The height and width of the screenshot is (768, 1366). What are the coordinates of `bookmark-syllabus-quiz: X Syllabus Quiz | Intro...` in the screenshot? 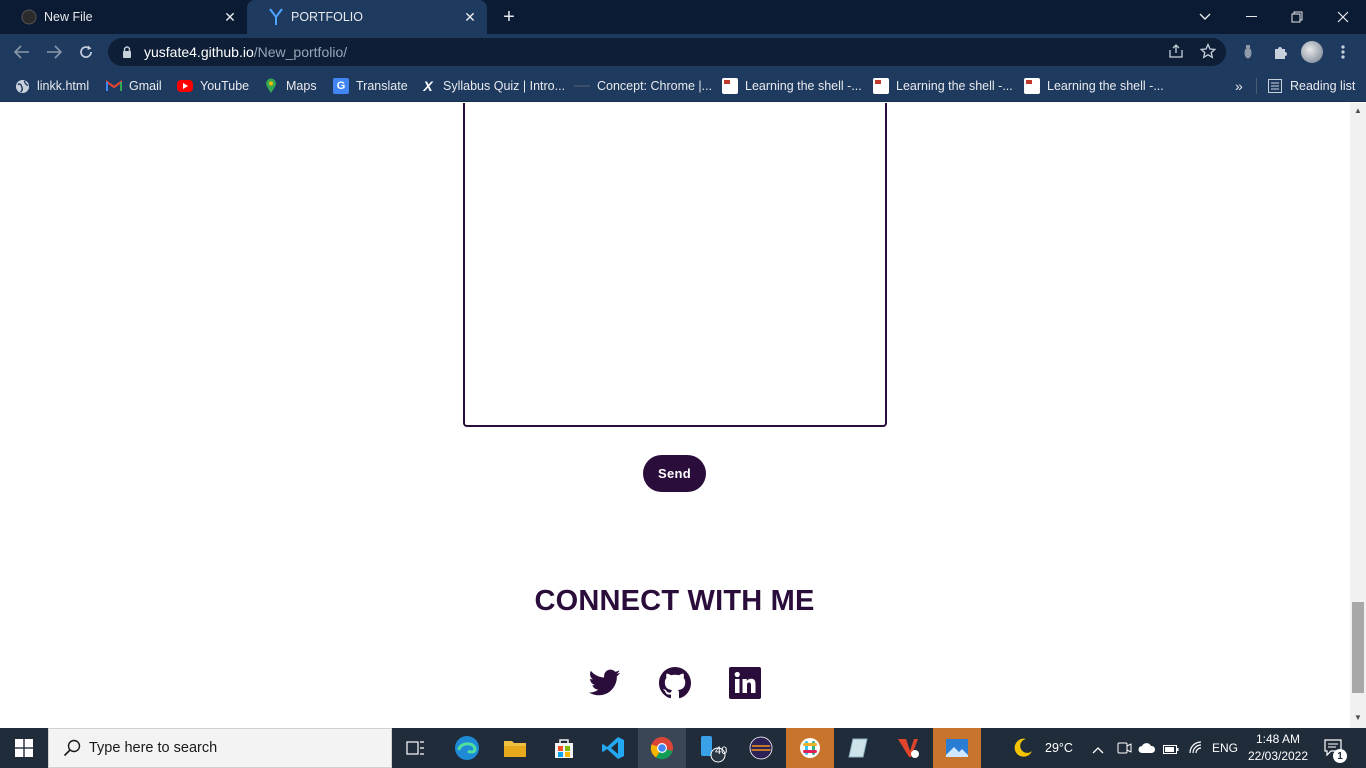 It's located at (492, 86).